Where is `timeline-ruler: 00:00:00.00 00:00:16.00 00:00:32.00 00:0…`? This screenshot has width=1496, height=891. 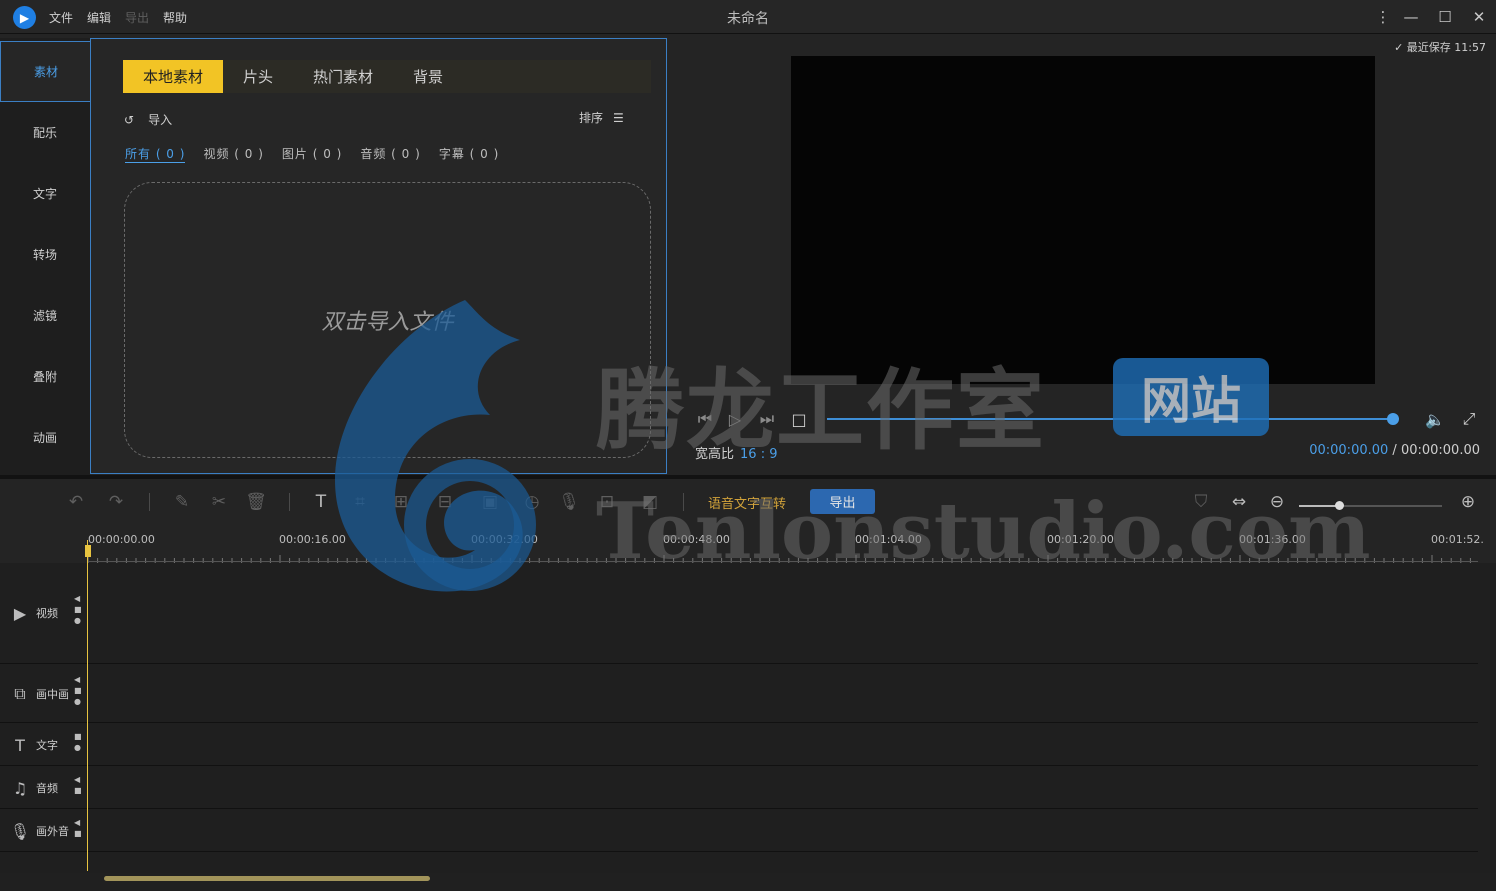 timeline-ruler: 00:00:00.00 00:00:16.00 00:00:32.00 00:0… is located at coordinates (748, 544).